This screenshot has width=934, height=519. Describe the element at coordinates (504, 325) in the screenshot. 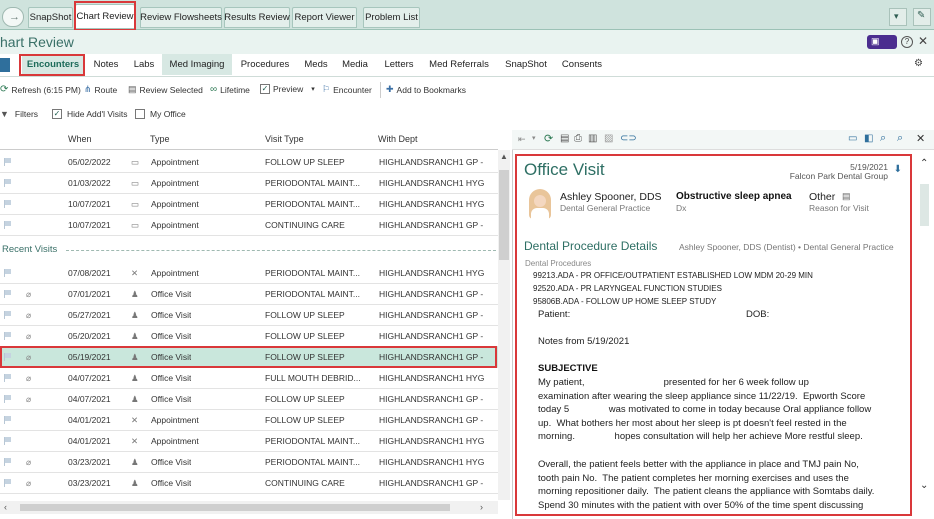

I see `grid-vertical-scrollbar: ▲` at that location.